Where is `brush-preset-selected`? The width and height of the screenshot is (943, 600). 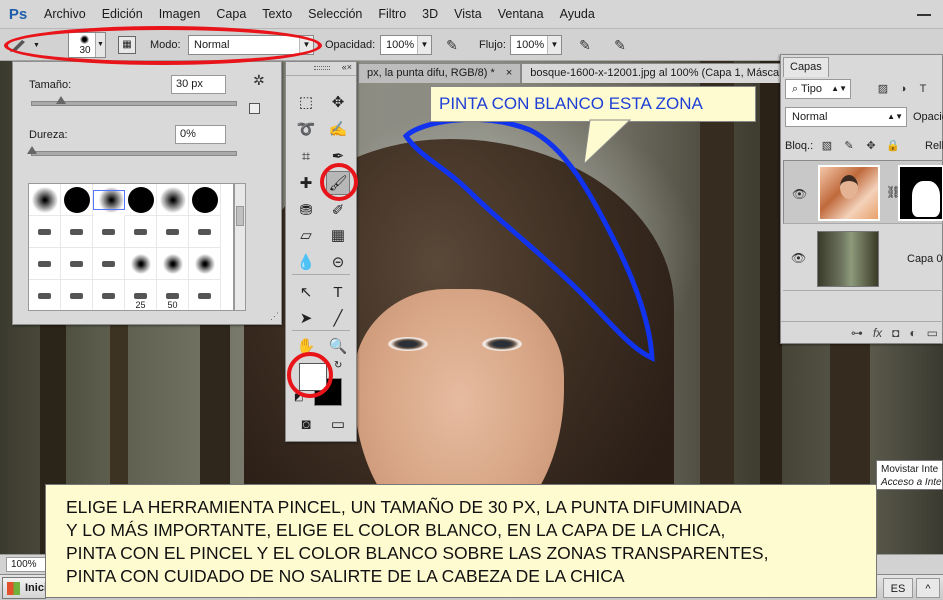
brush-preset-selected is located at coordinates (109, 200).